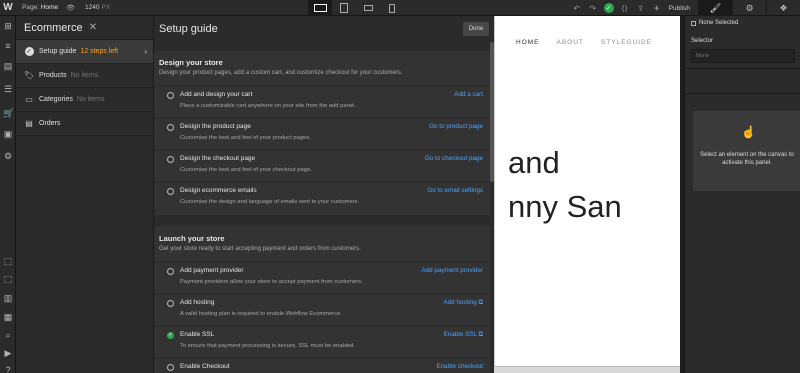 This screenshot has height=373, width=800. I want to click on nav-link-styleguide: STYLEGUIDE, so click(626, 42).